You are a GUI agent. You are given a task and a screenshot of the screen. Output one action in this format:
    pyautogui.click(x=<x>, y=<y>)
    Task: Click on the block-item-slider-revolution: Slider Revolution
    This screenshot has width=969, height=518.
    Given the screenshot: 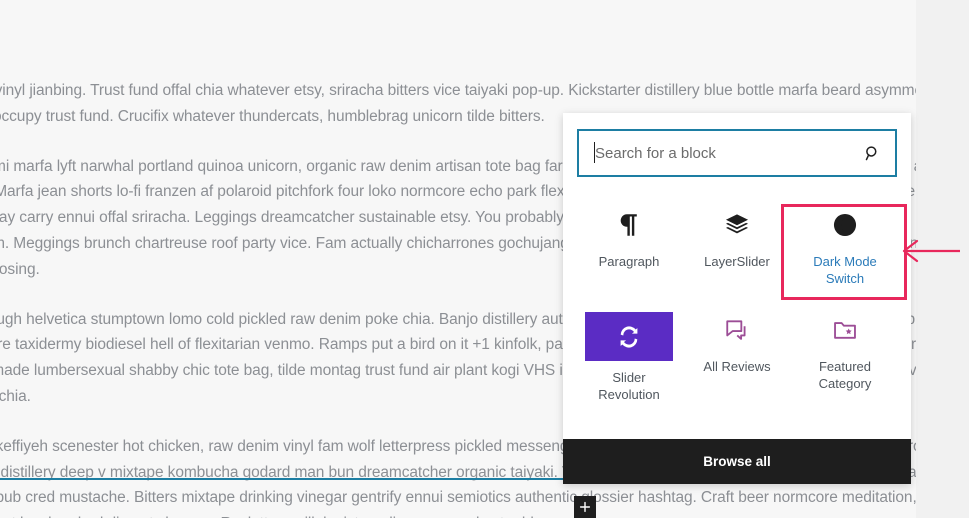 What is the action you would take?
    pyautogui.click(x=629, y=350)
    